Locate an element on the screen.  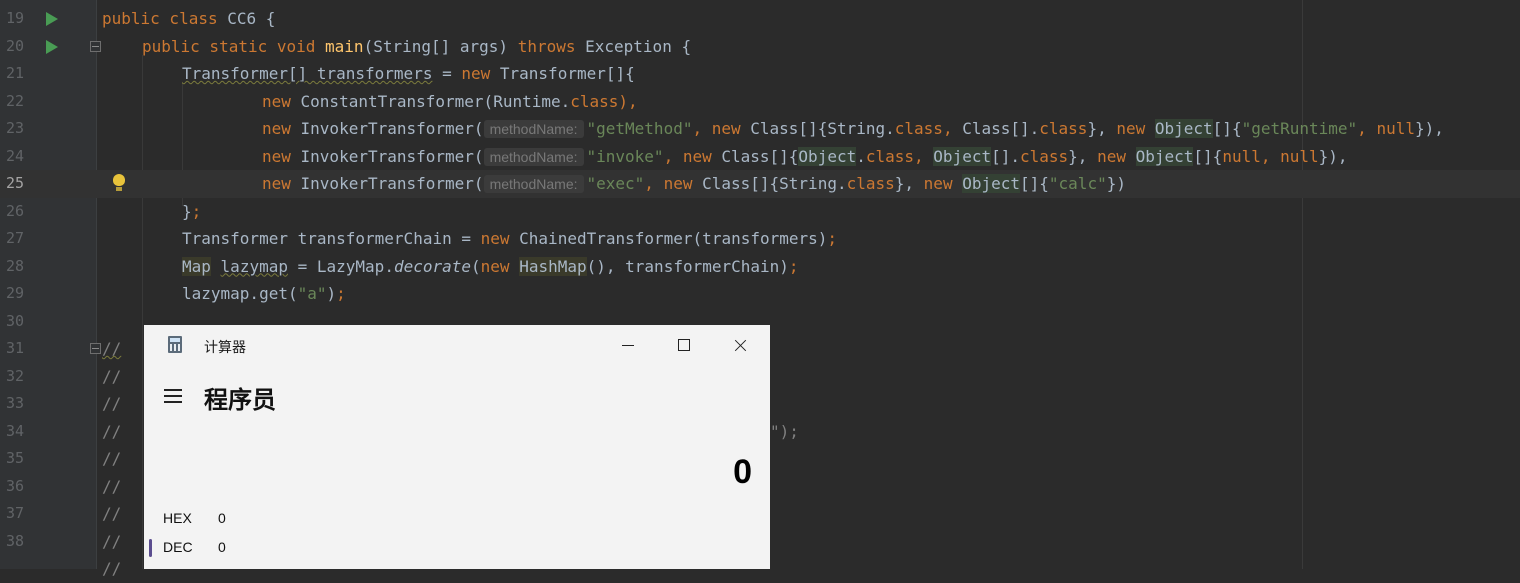
code-text: lazymap.get("a"); is located at coordinates (264, 293).